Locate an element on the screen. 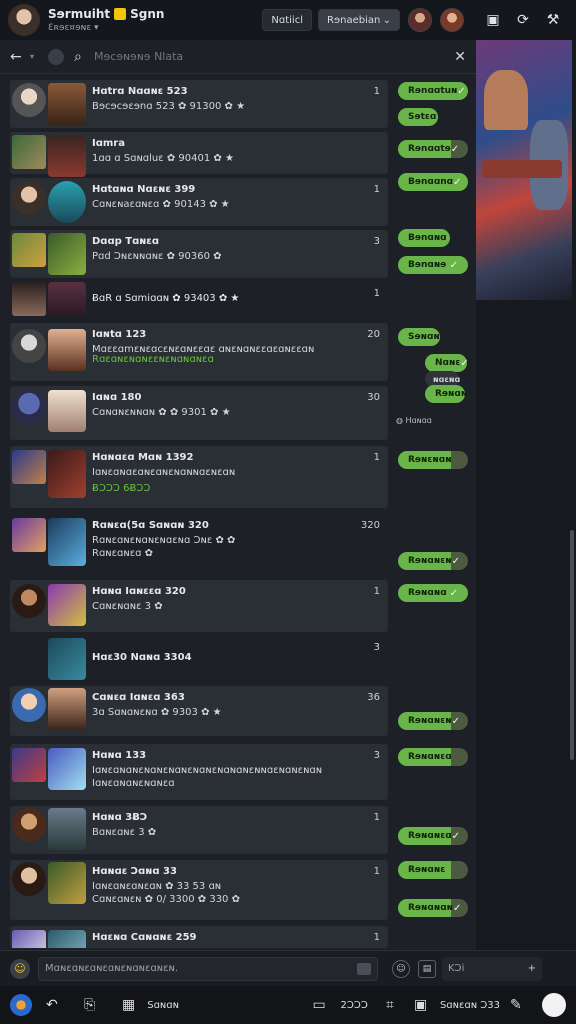  action-button: Sɘtɛɑ is located at coordinates (418, 117).